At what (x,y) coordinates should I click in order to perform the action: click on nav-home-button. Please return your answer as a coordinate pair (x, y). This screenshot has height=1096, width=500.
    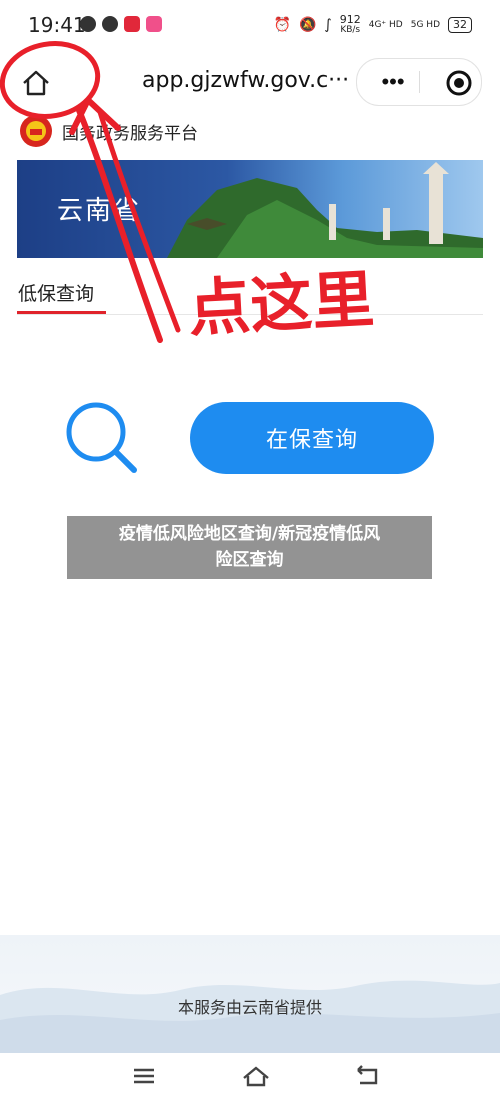
    Looking at the image, I should click on (250, 1075).